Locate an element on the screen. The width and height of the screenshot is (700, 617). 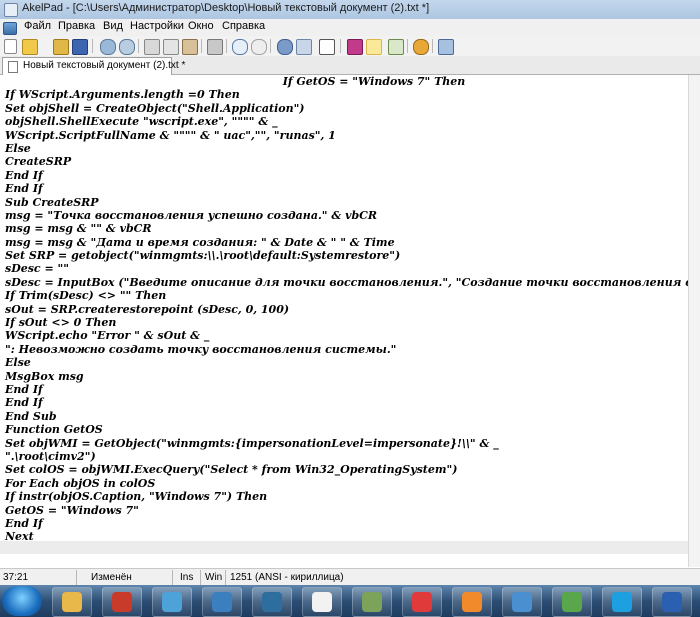
cut-icon is located at coordinates (152, 47).